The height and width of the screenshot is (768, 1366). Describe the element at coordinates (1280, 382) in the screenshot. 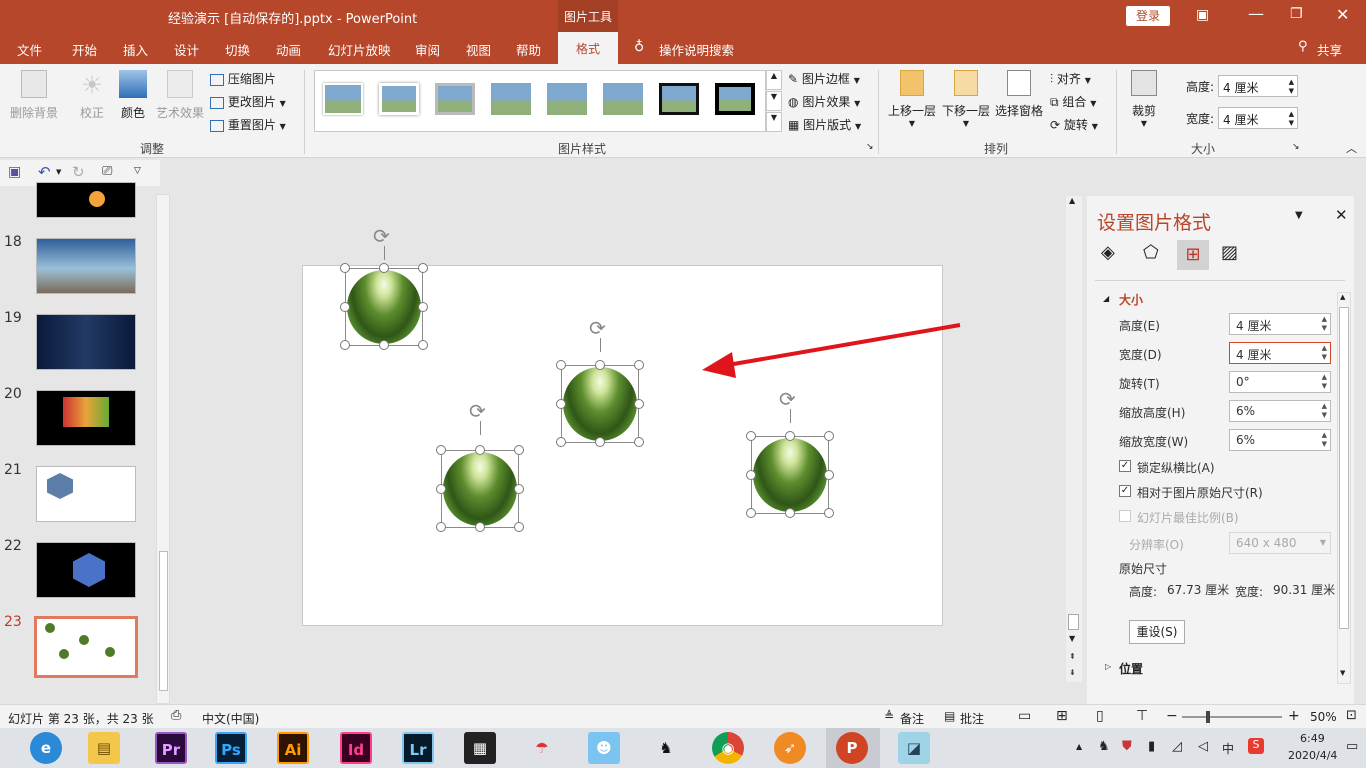

I see `rotation-input: 0° ▲ ▼` at that location.